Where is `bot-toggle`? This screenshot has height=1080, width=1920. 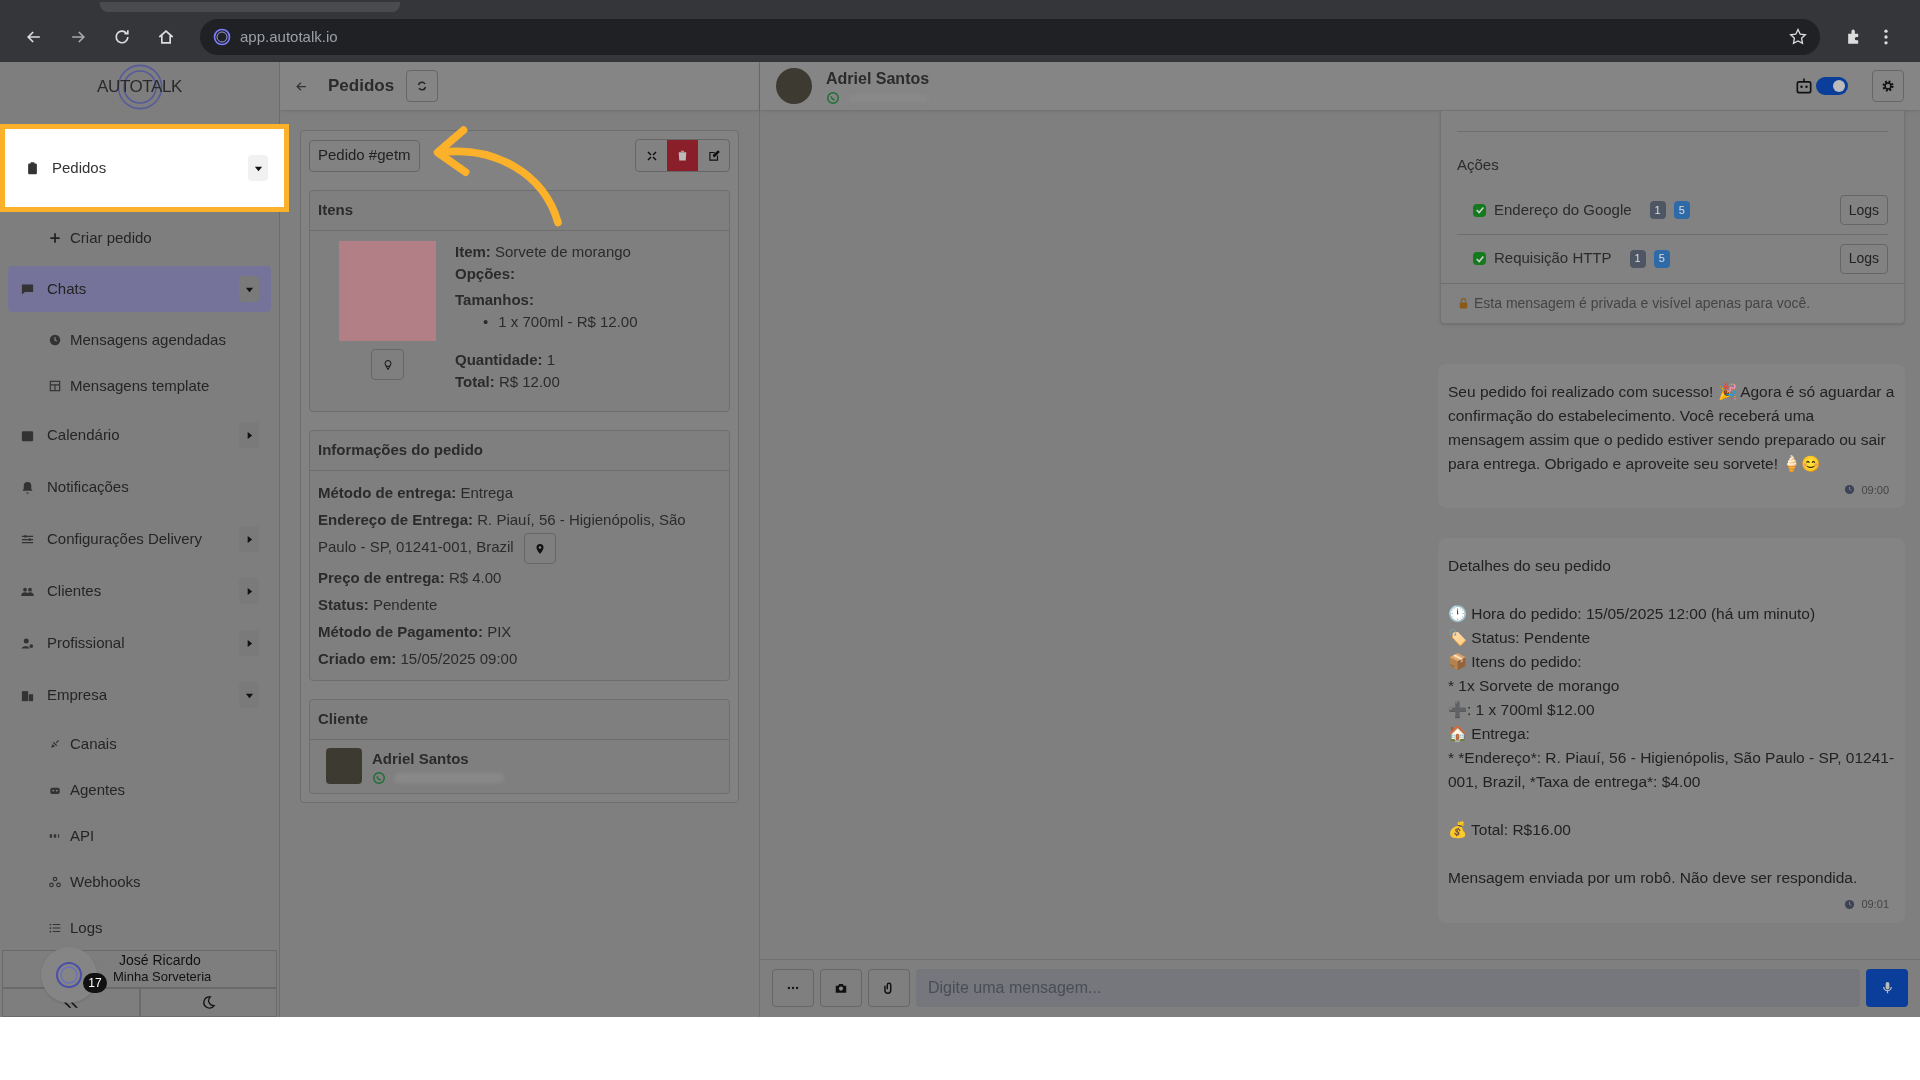
bot-toggle is located at coordinates (1832, 86).